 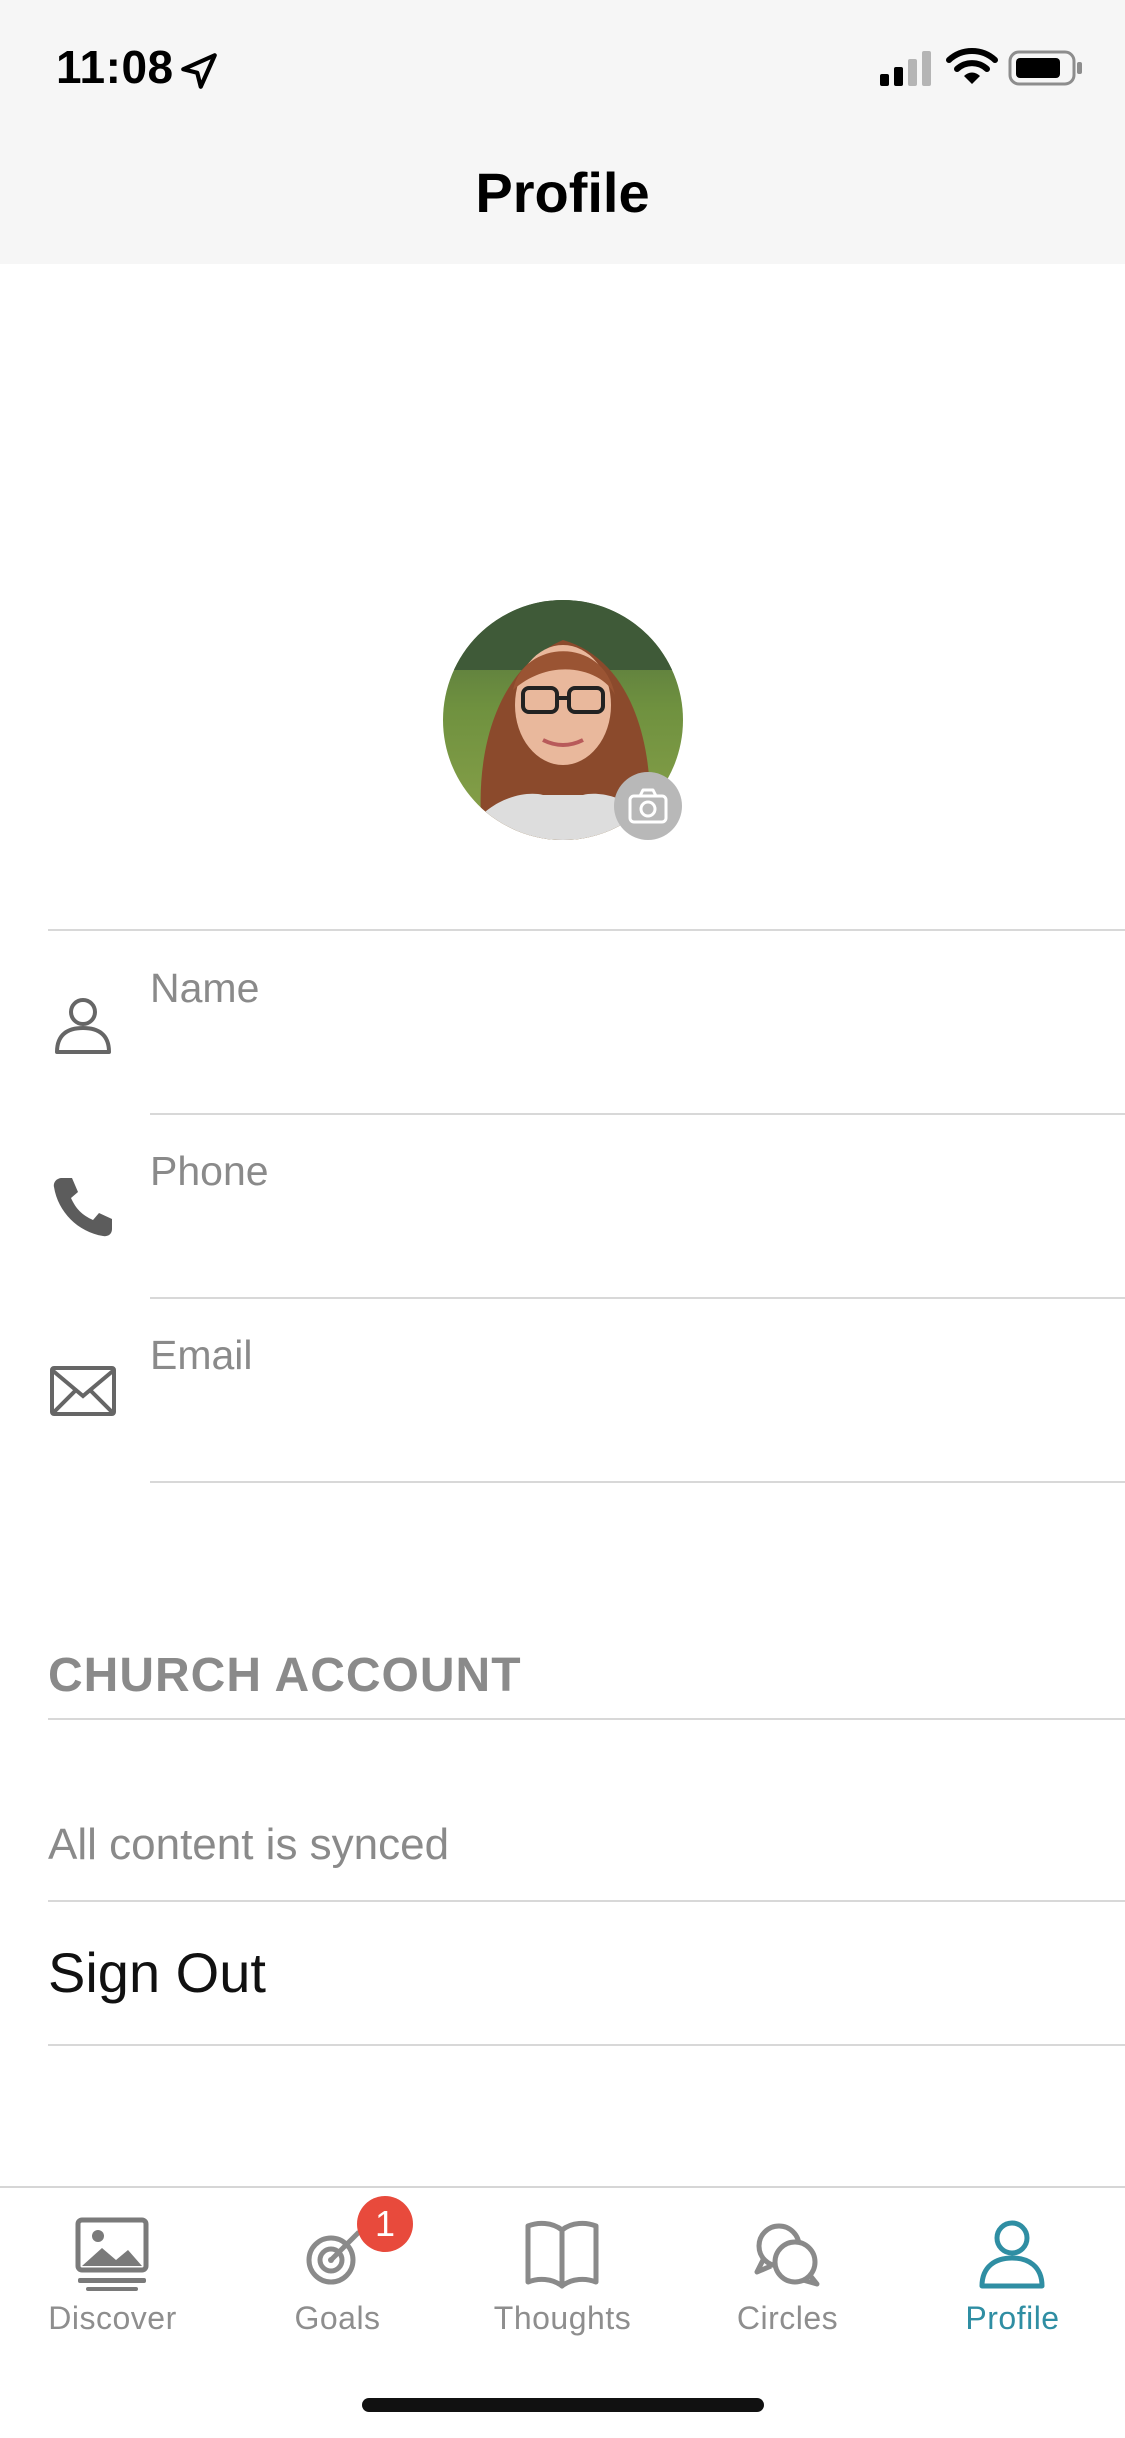 What do you see at coordinates (1012, 2254) in the screenshot?
I see `profile-icon` at bounding box center [1012, 2254].